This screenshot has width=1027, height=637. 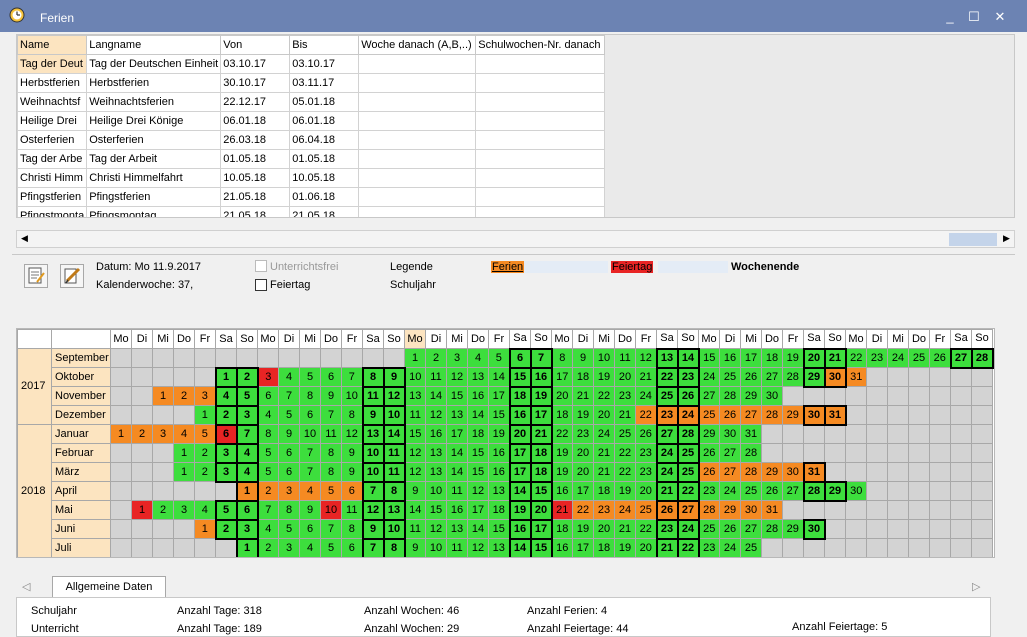 What do you see at coordinates (255, 102) in the screenshot?
I see `cell-von: 22.12.17` at bounding box center [255, 102].